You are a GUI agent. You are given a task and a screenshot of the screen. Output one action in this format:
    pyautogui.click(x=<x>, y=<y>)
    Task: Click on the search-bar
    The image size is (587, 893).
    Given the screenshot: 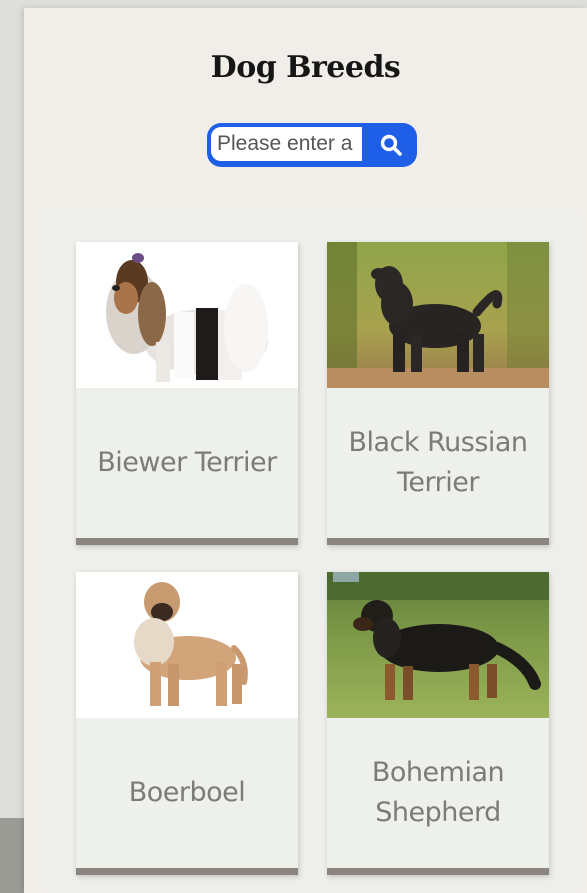 What is the action you would take?
    pyautogui.click(x=312, y=145)
    